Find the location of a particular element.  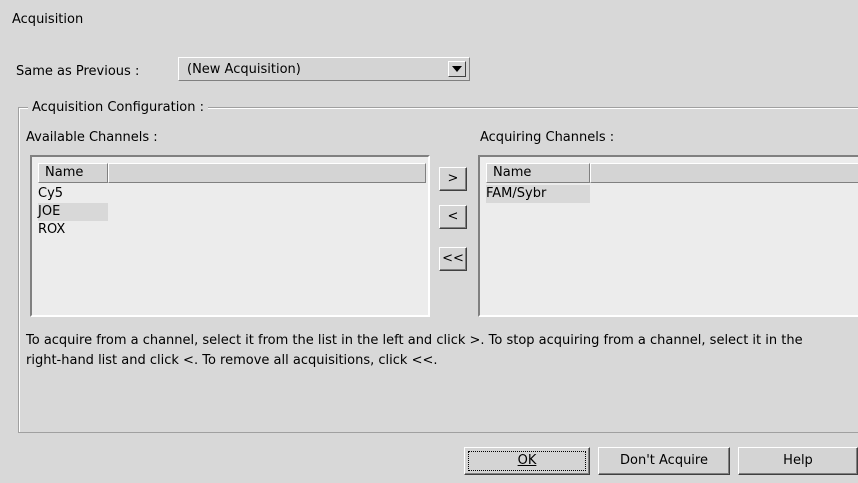

available-channels-label: Available Channels : is located at coordinates (92, 137).